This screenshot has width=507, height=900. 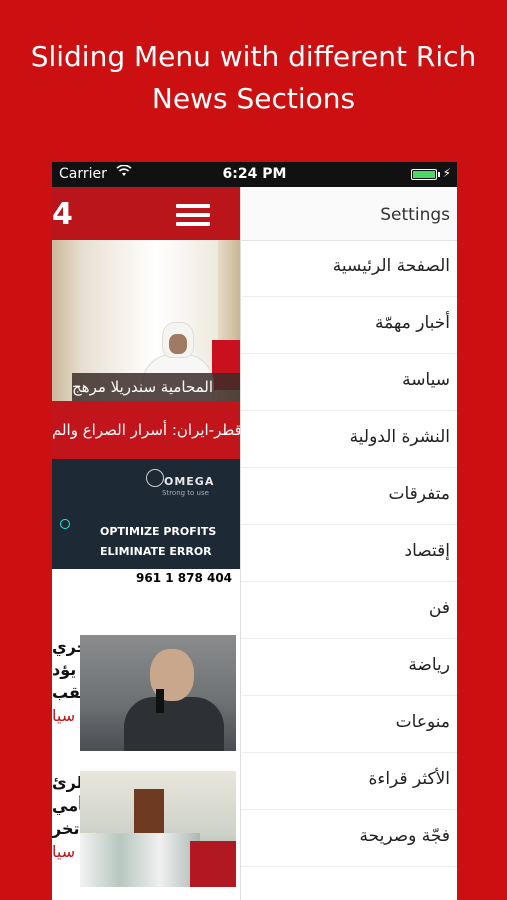 I want to click on menu-item-home: الصفحة الرئيسية, so click(x=349, y=268).